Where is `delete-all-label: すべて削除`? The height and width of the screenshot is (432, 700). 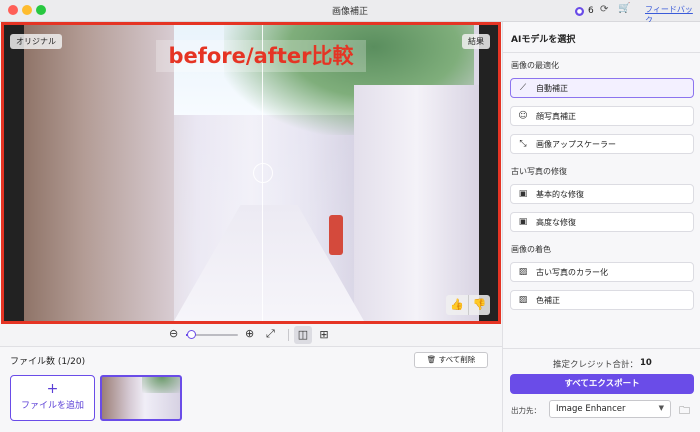 delete-all-label: すべて削除 is located at coordinates (457, 359).